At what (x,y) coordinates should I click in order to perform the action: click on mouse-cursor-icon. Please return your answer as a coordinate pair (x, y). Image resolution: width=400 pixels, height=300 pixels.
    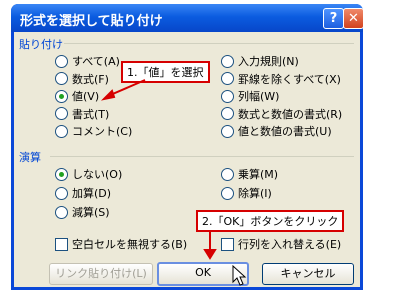
    Looking at the image, I should click on (239, 275).